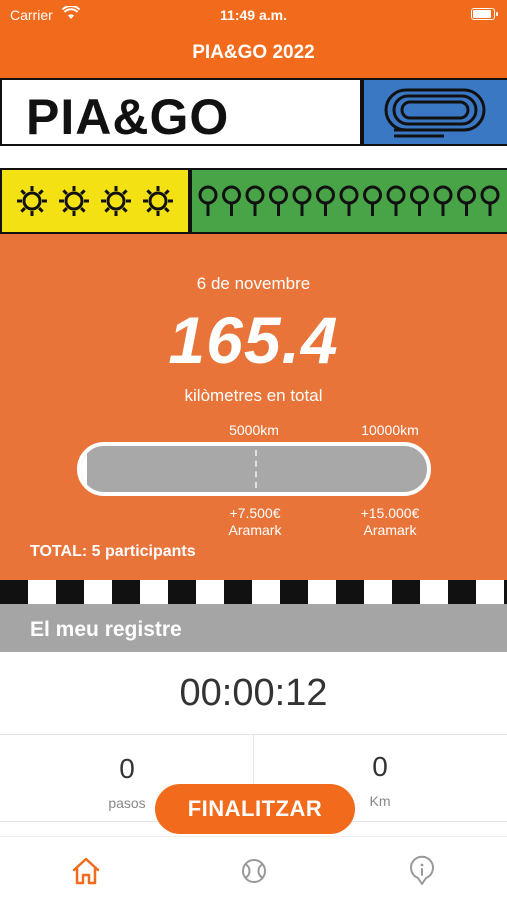  I want to click on battery-icon, so click(484, 14).